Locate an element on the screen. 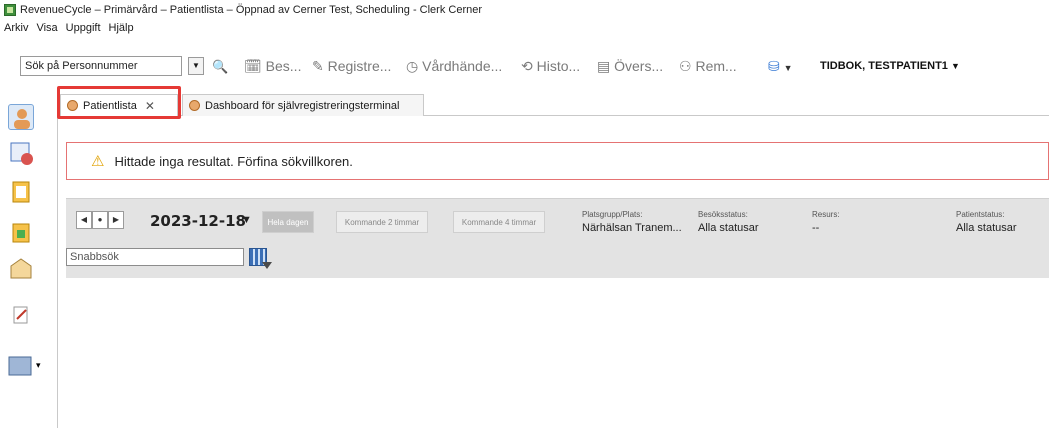 The image size is (1049, 428). patientstatus-label: Patientstatus: is located at coordinates (980, 214).